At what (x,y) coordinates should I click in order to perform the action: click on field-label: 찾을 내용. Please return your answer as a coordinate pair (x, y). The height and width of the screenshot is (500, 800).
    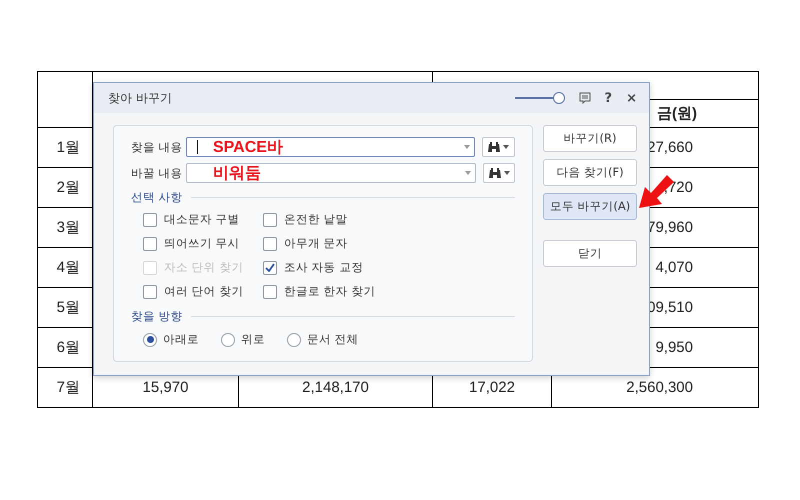
    Looking at the image, I should click on (156, 147).